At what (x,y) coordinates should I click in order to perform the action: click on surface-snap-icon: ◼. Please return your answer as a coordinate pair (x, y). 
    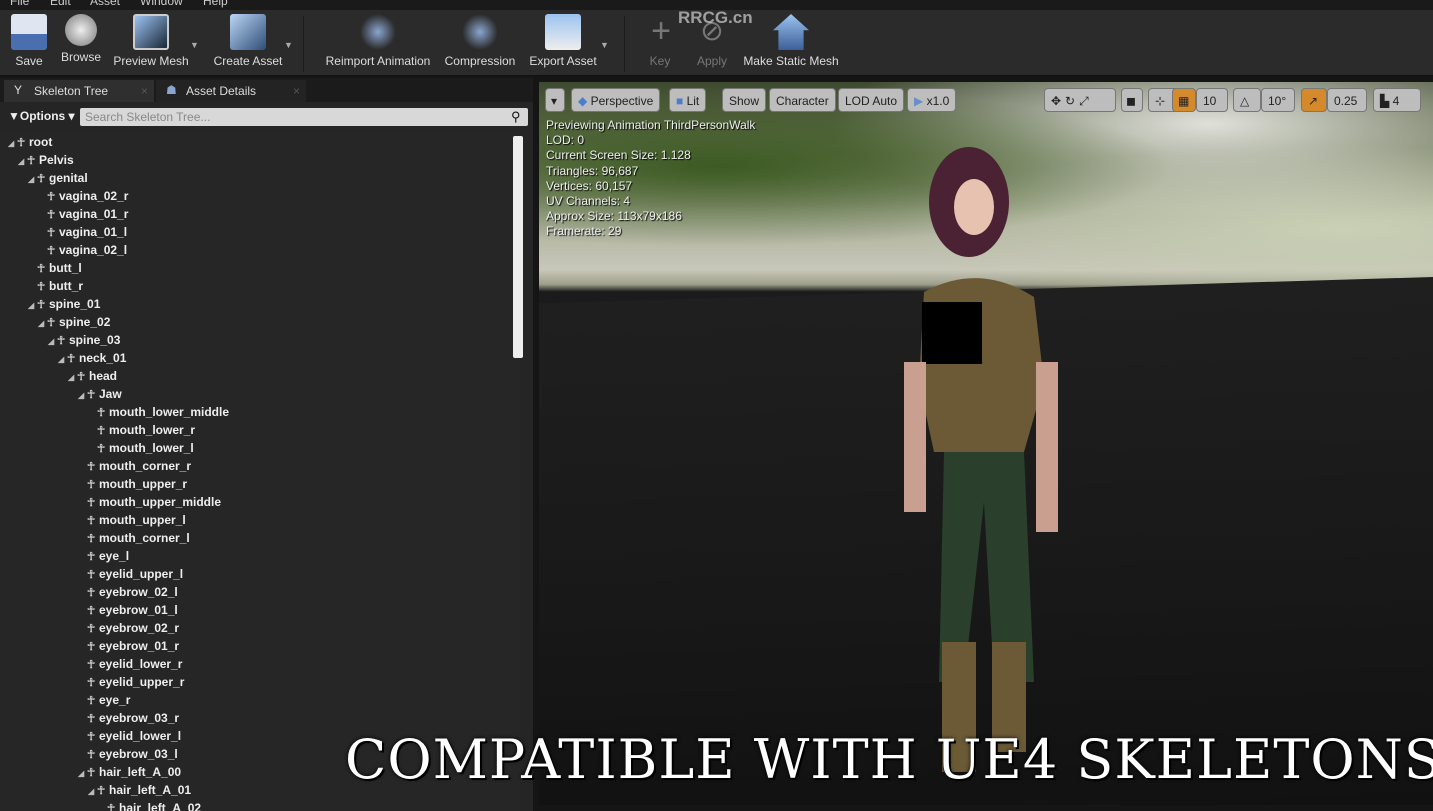
    Looking at the image, I should click on (1132, 100).